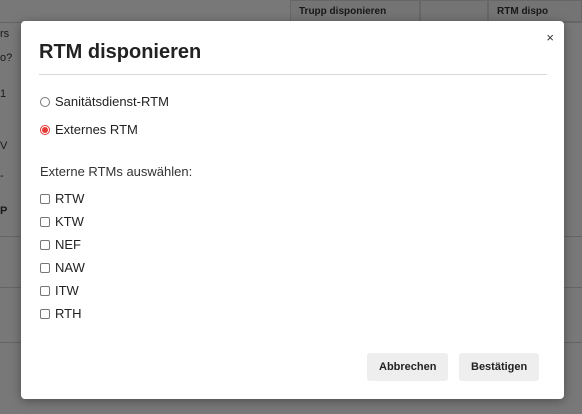 The width and height of the screenshot is (582, 414). What do you see at coordinates (67, 290) in the screenshot?
I see `checkbox-label: ITW` at bounding box center [67, 290].